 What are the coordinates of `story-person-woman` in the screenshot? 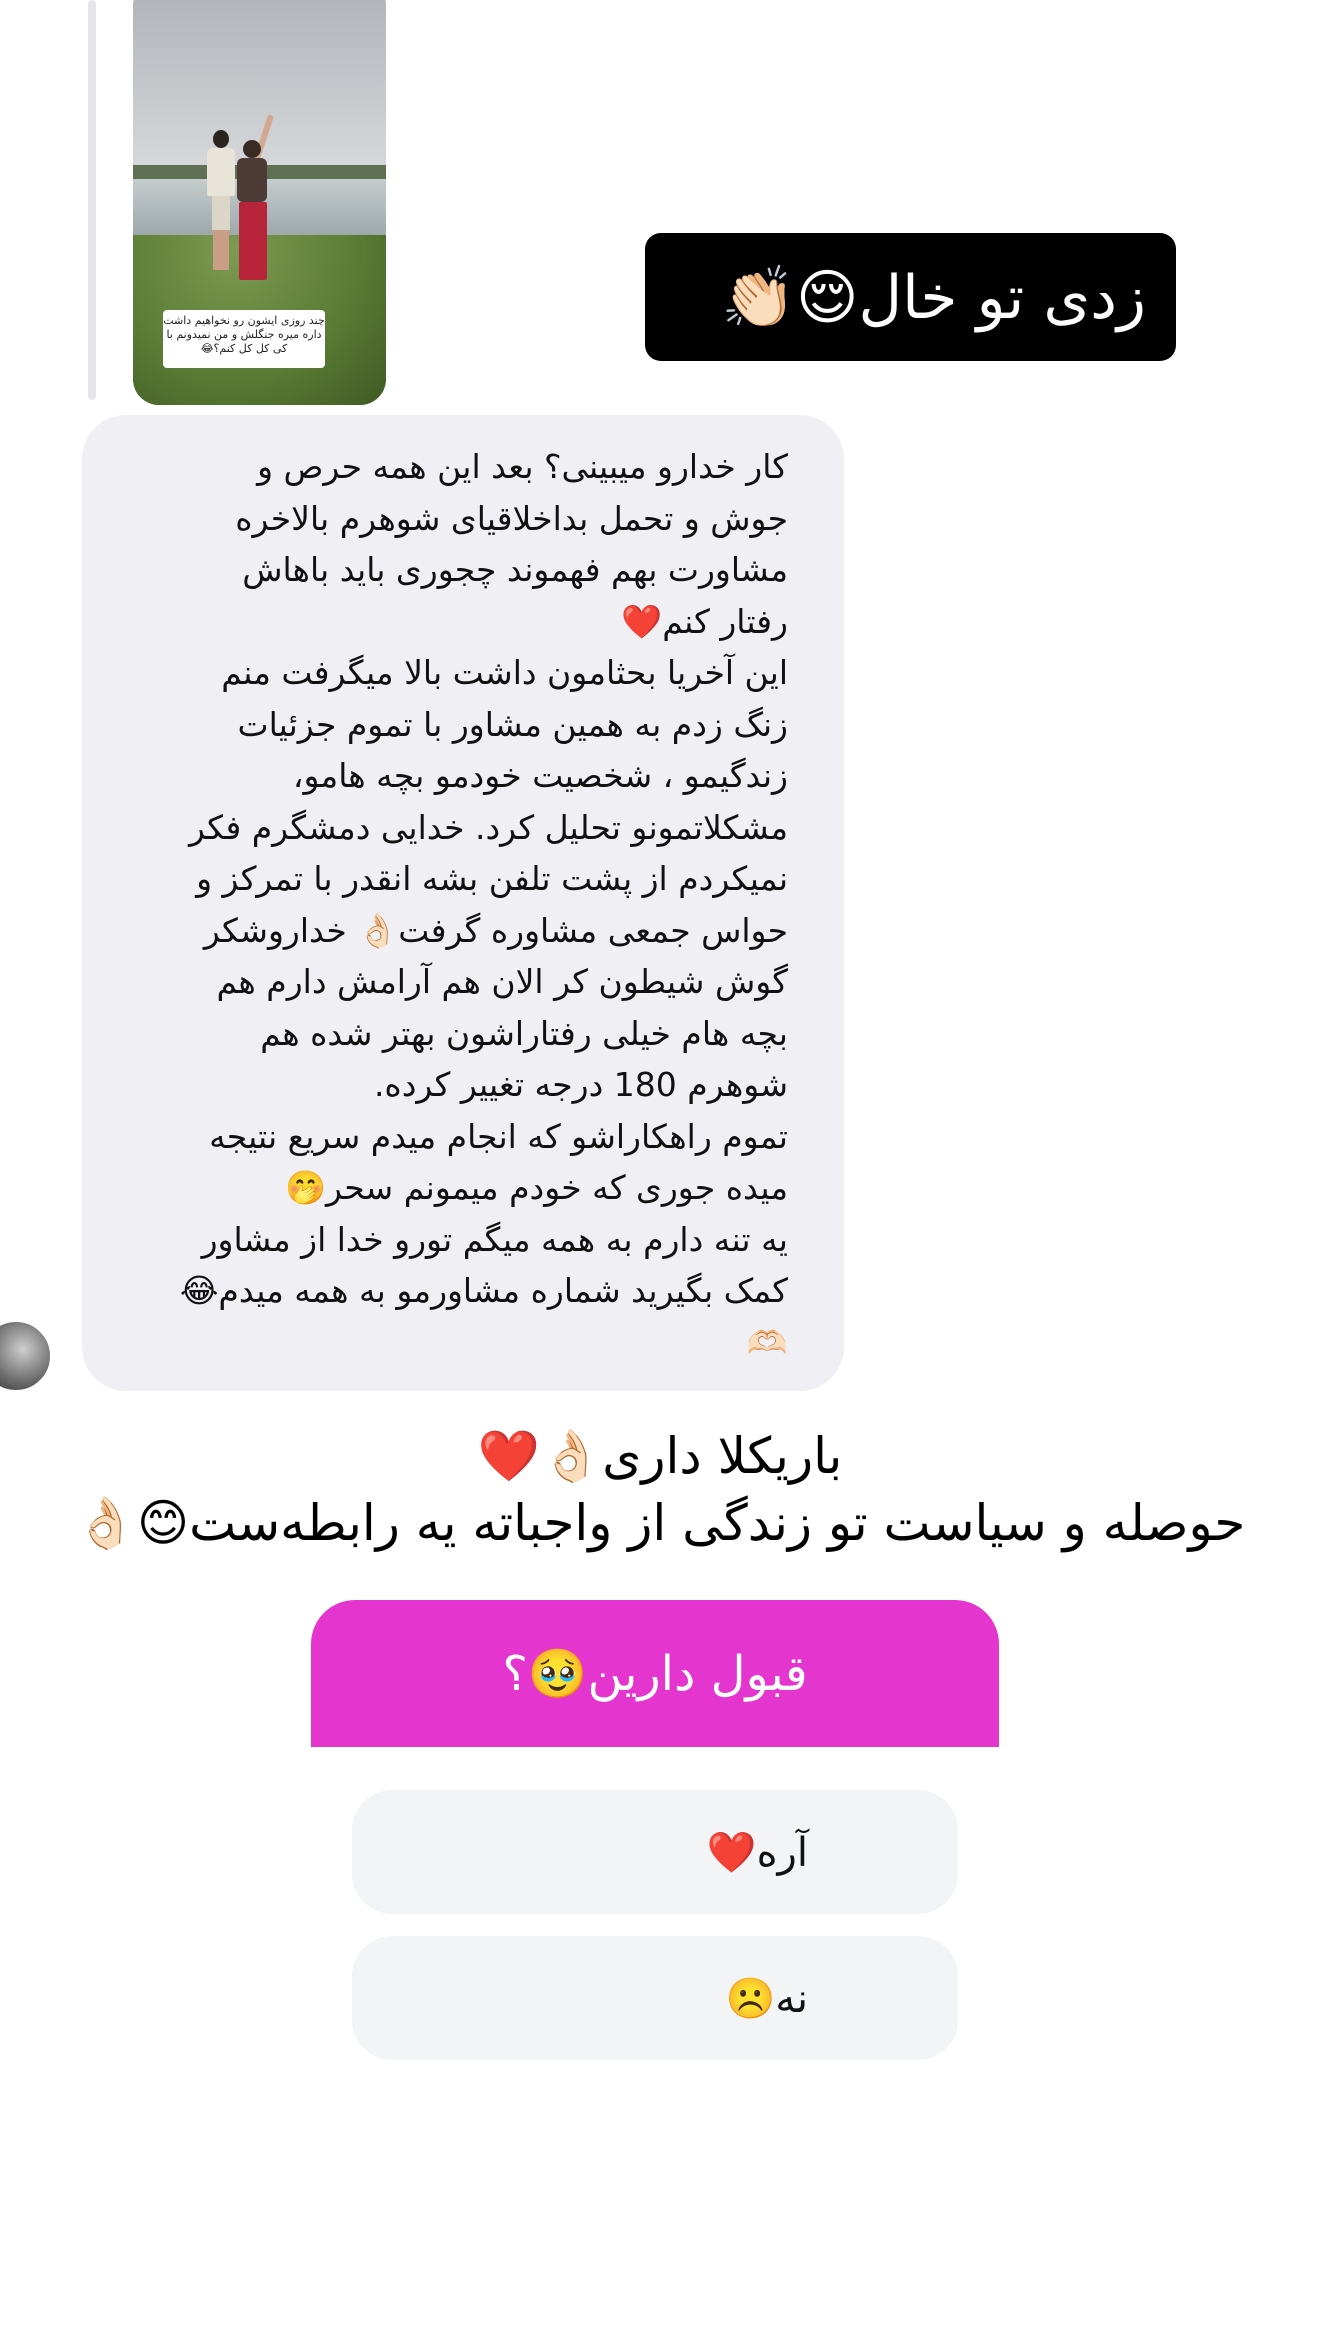 It's located at (255, 202).